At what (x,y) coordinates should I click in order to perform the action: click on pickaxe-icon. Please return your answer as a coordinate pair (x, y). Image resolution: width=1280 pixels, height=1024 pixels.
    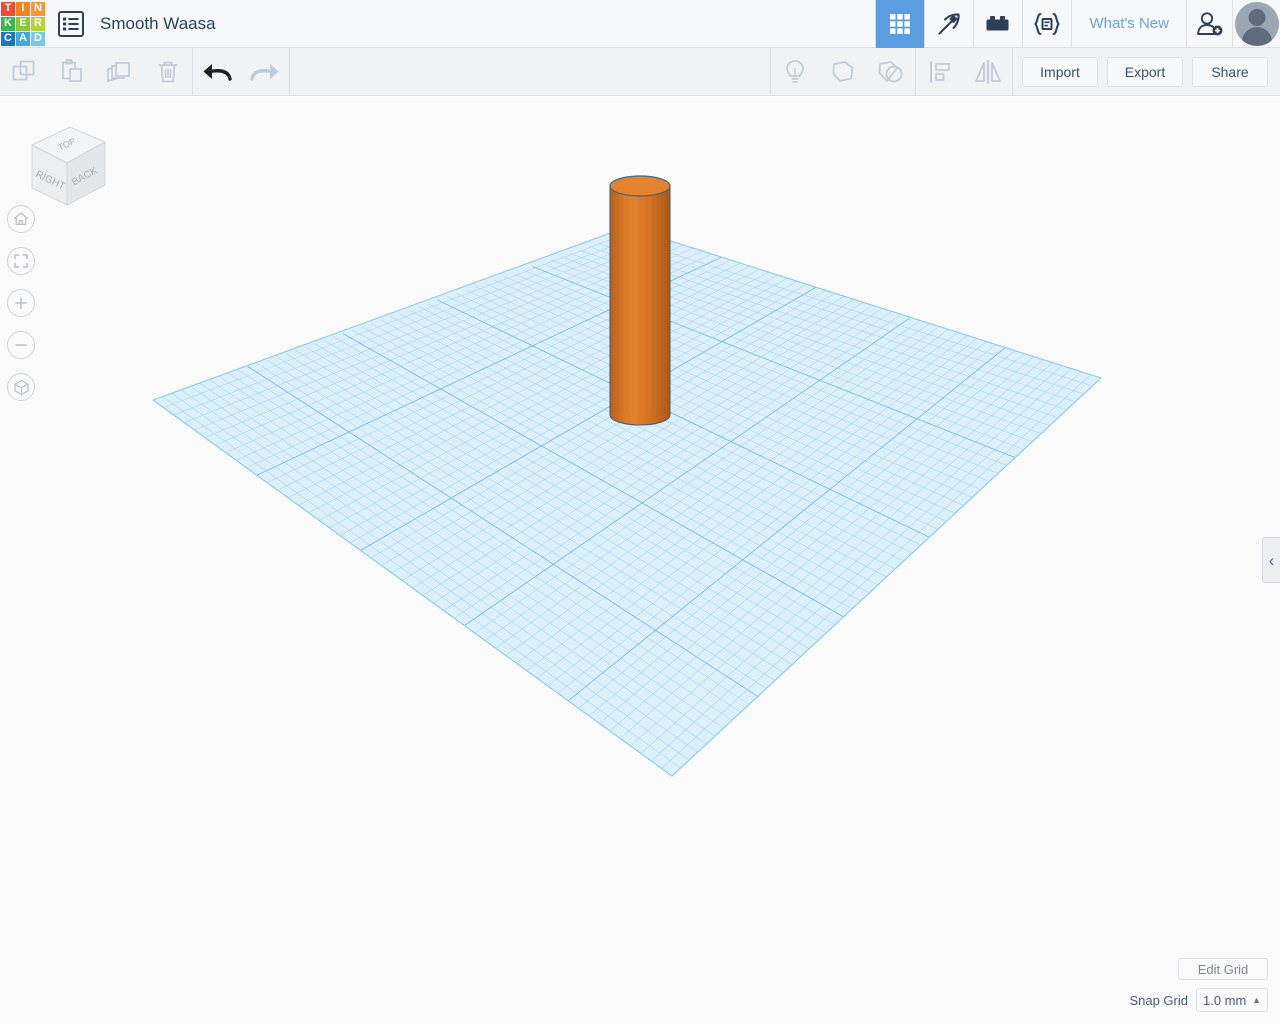
    Looking at the image, I should click on (949, 23).